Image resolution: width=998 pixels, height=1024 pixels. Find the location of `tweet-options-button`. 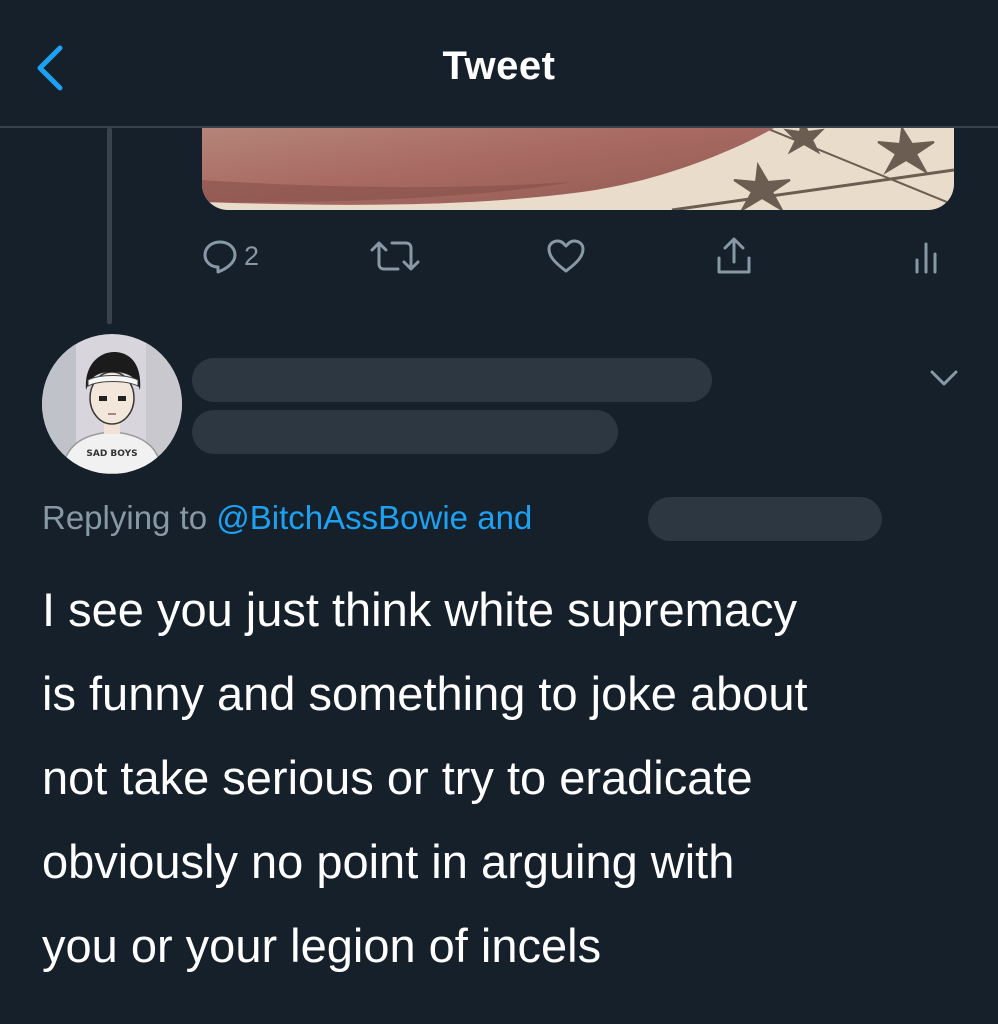

tweet-options-button is located at coordinates (944, 378).